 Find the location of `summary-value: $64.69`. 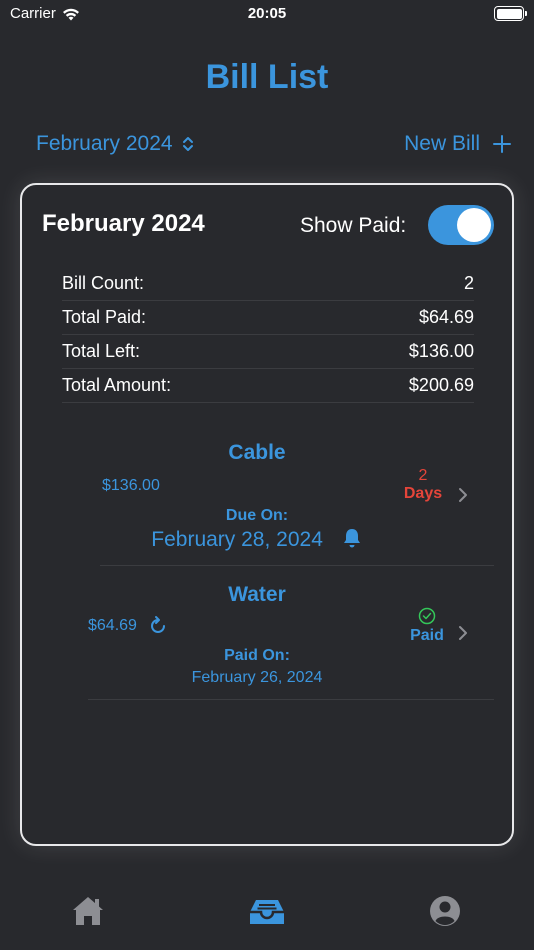

summary-value: $64.69 is located at coordinates (446, 317).